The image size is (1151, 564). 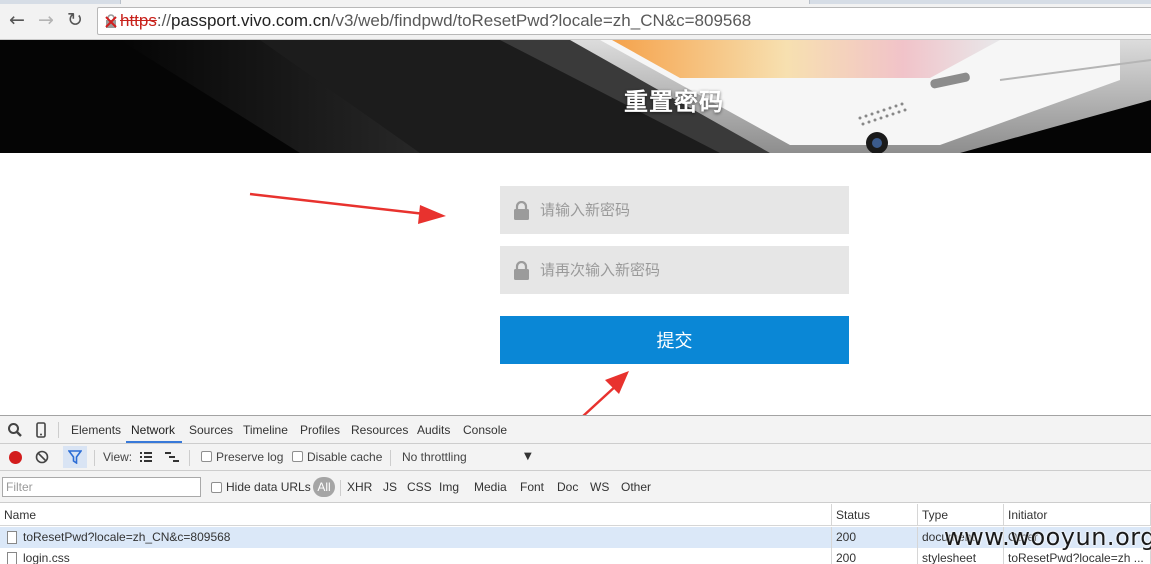 I want to click on type-filter-ws: WS, so click(x=599, y=487).